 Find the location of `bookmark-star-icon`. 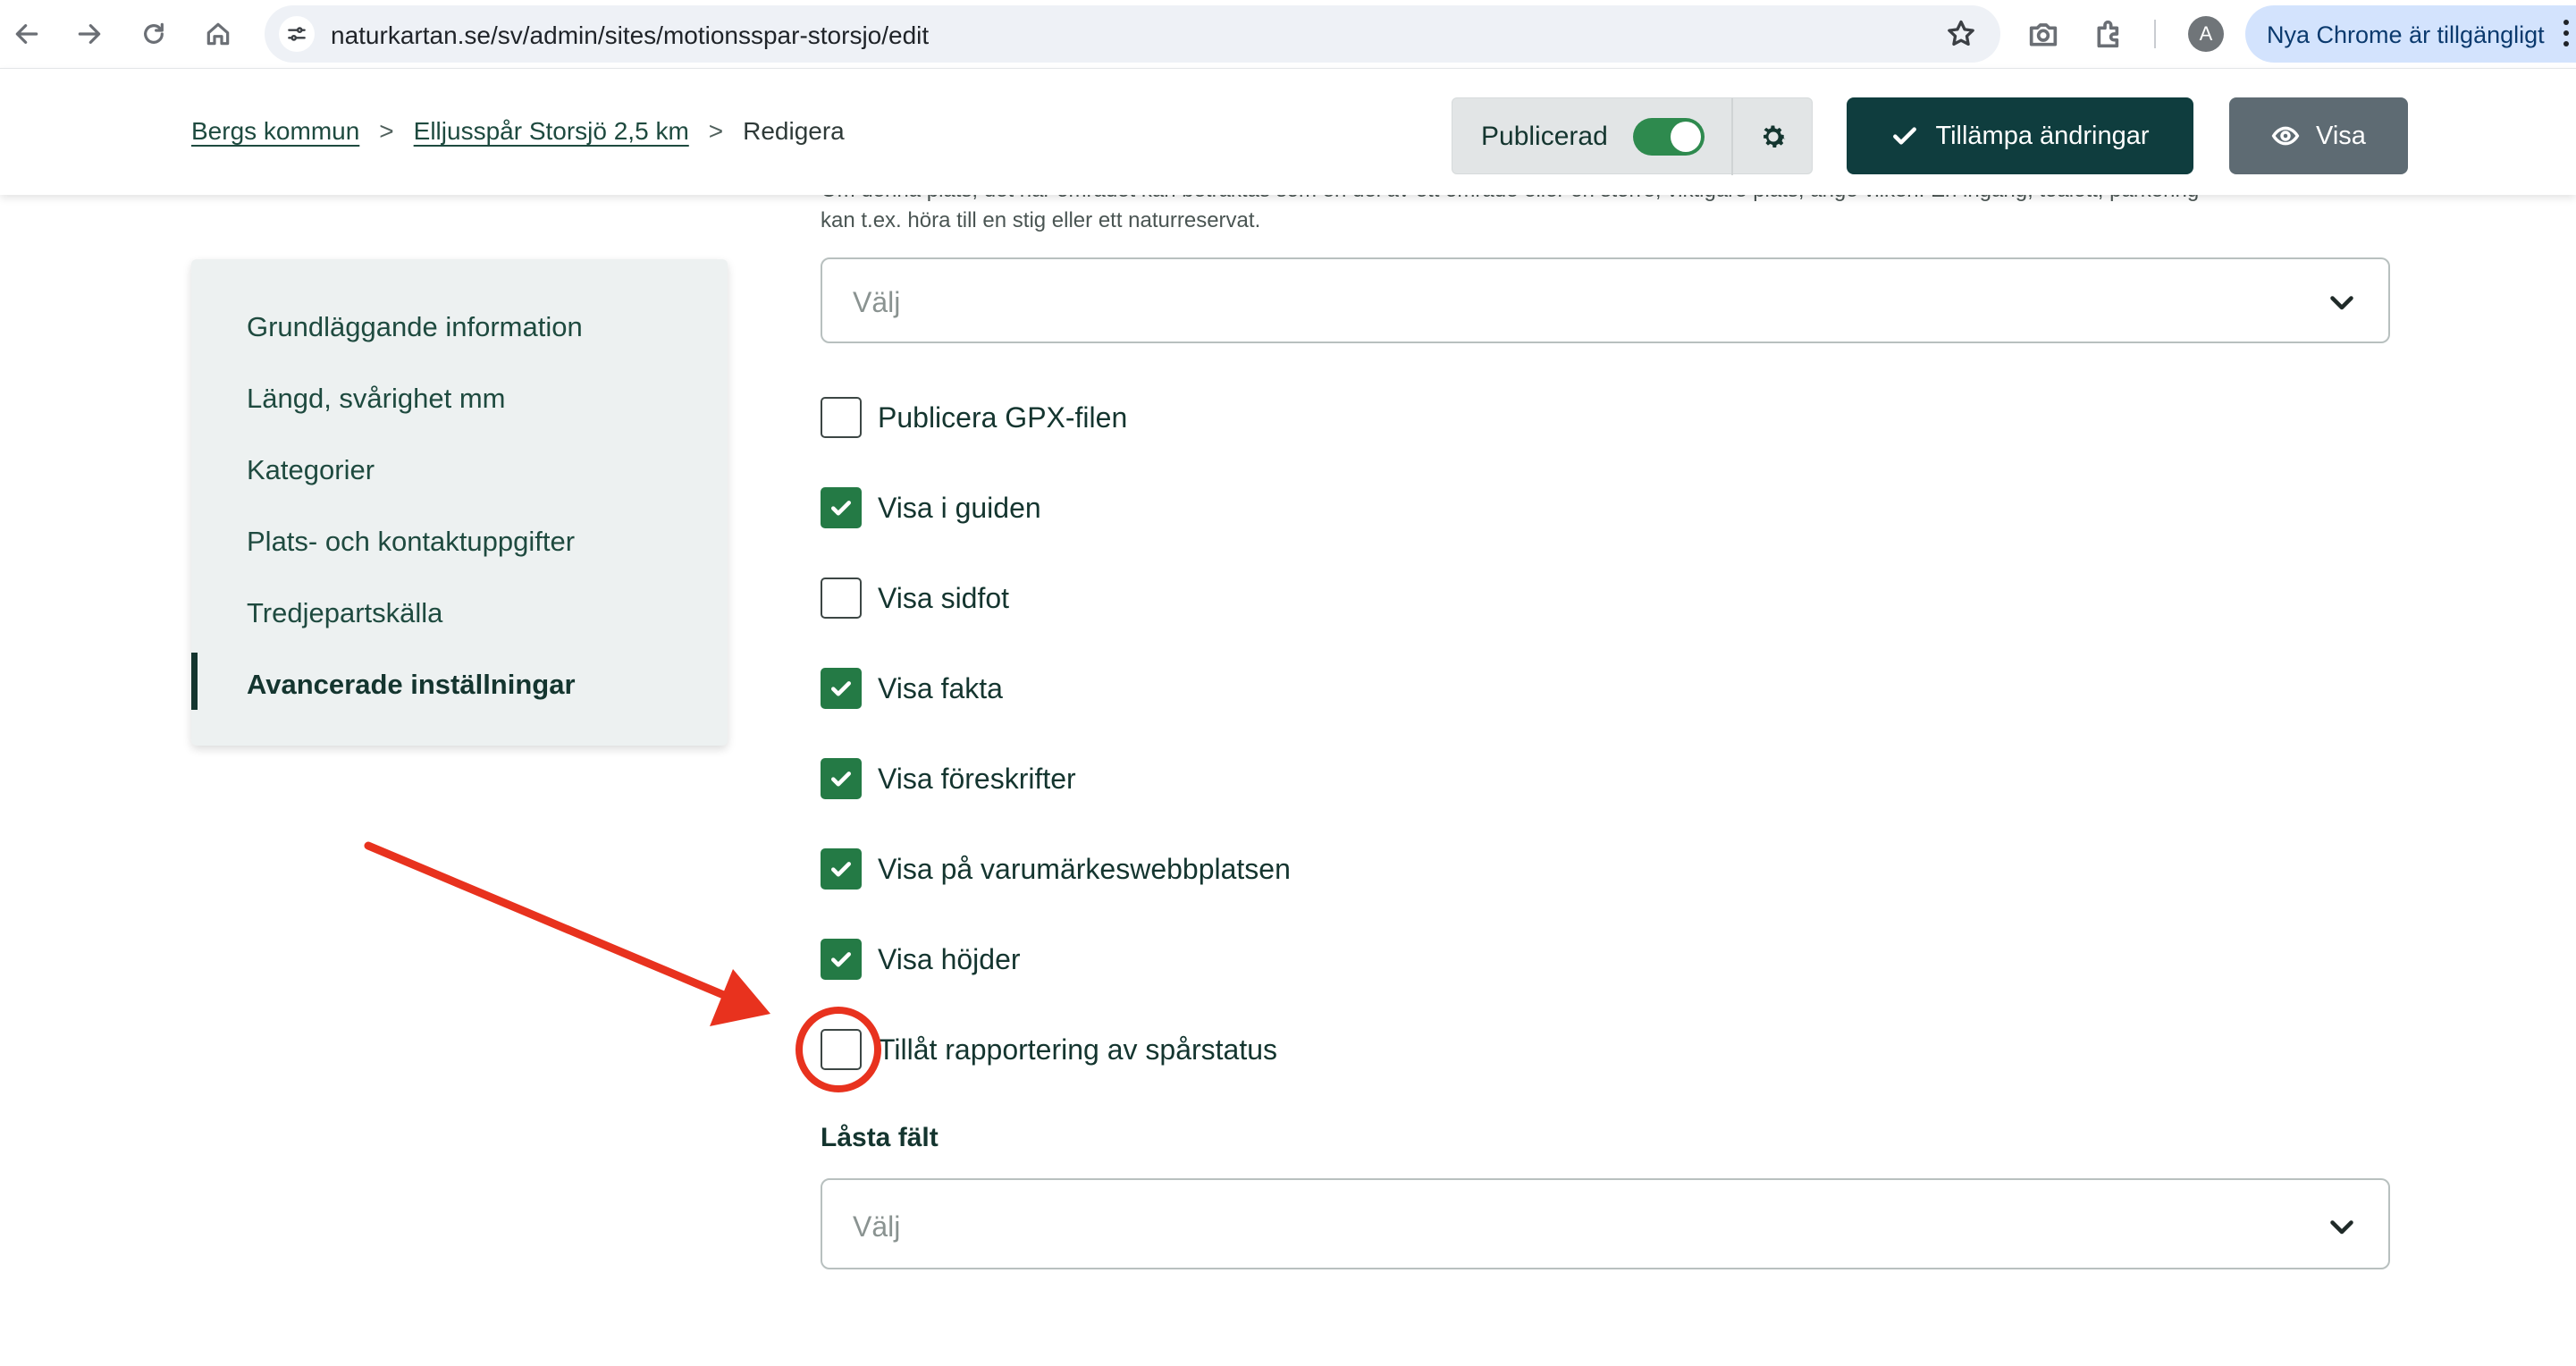

bookmark-star-icon is located at coordinates (1961, 34).